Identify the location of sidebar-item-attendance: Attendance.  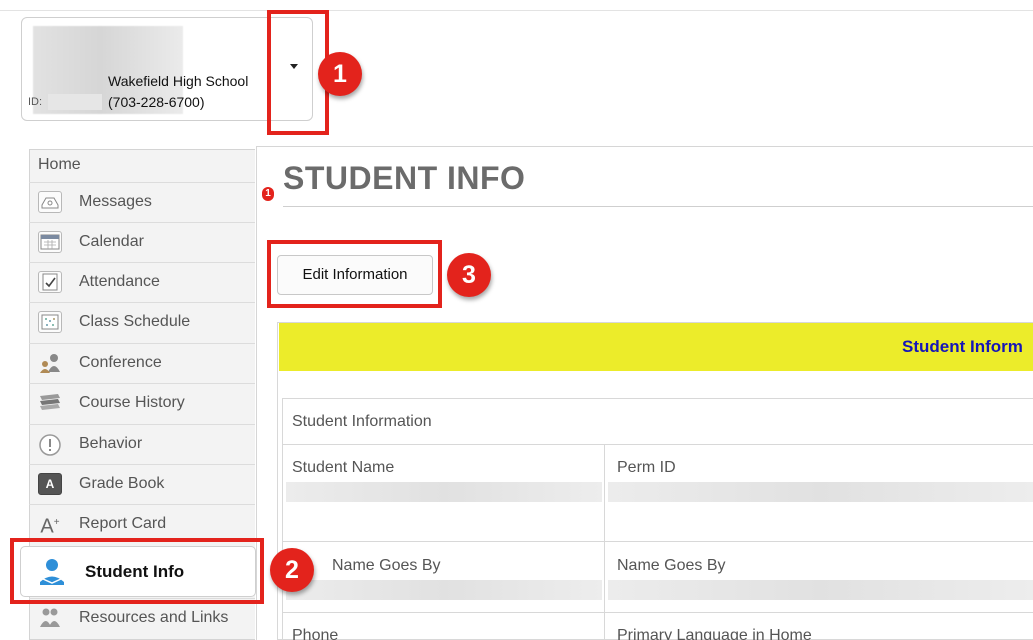
(142, 282).